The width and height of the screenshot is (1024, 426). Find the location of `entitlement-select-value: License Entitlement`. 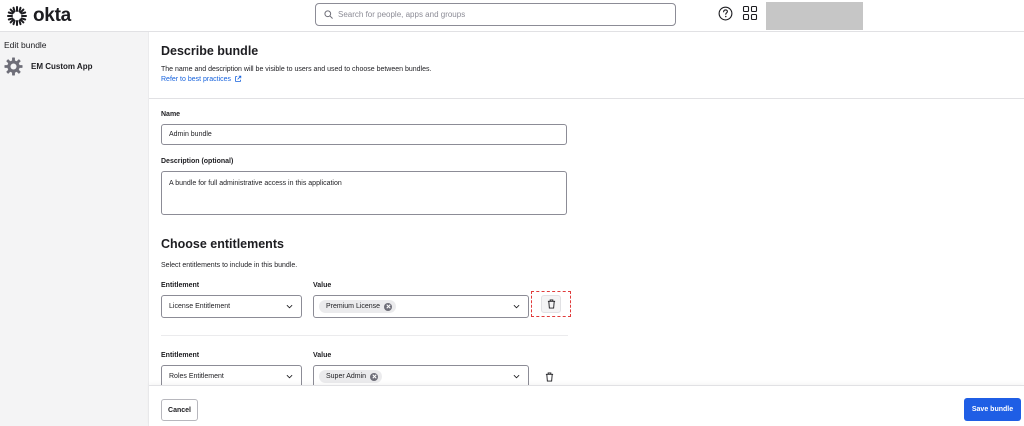

entitlement-select-value: License Entitlement is located at coordinates (200, 306).